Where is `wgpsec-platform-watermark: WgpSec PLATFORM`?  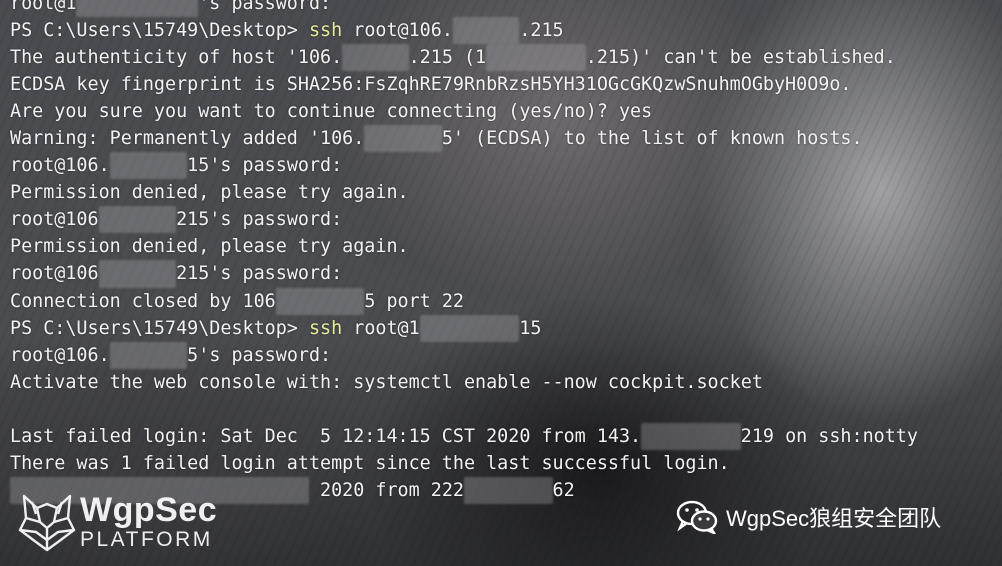
wgpsec-platform-watermark: WgpSec PLATFORM is located at coordinates (117, 522).